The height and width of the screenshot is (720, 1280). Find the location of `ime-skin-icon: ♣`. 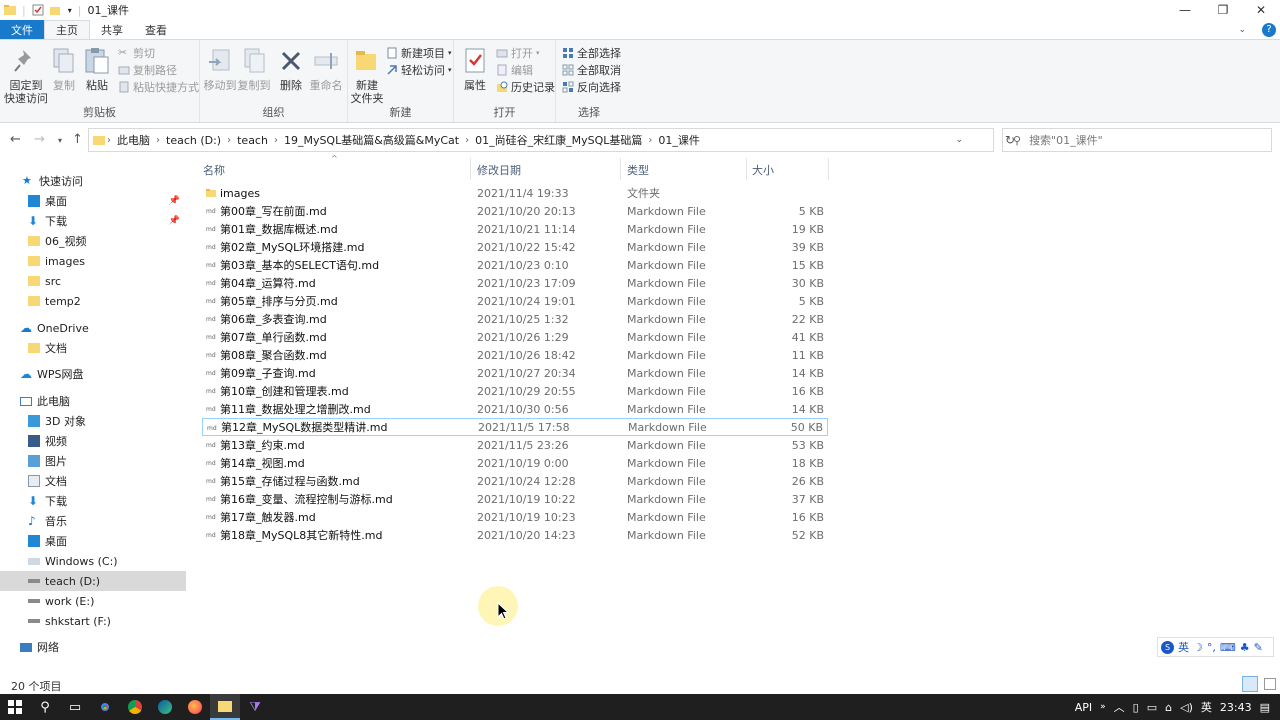

ime-skin-icon: ♣ is located at coordinates (1245, 647).